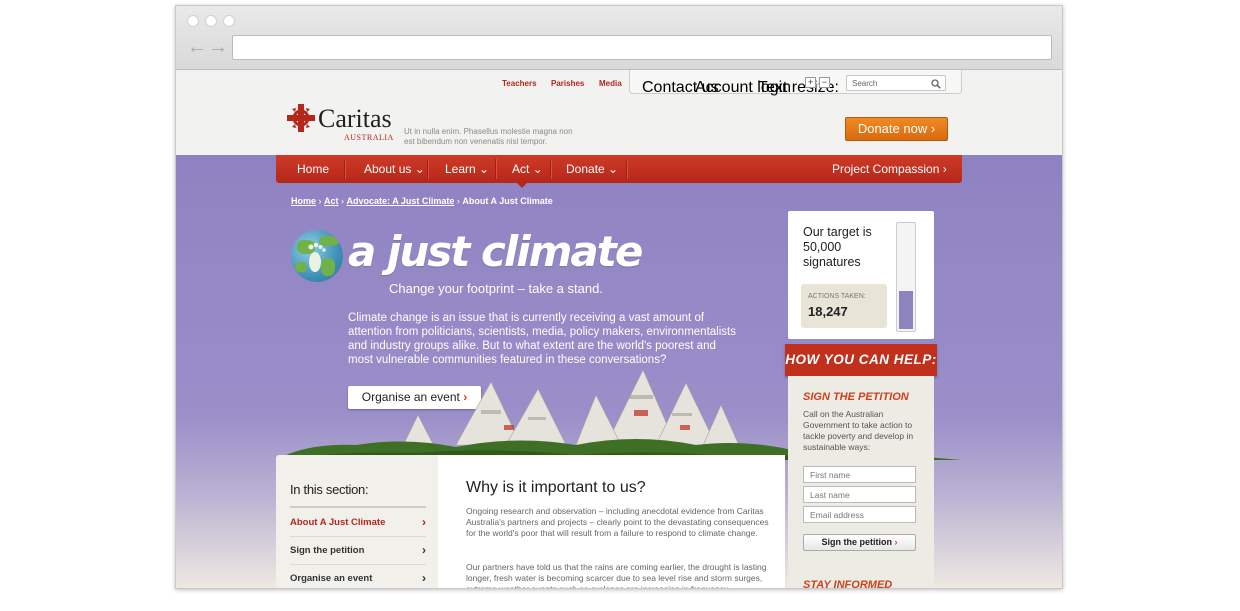  I want to click on globe-footprint-icon, so click(317, 256).